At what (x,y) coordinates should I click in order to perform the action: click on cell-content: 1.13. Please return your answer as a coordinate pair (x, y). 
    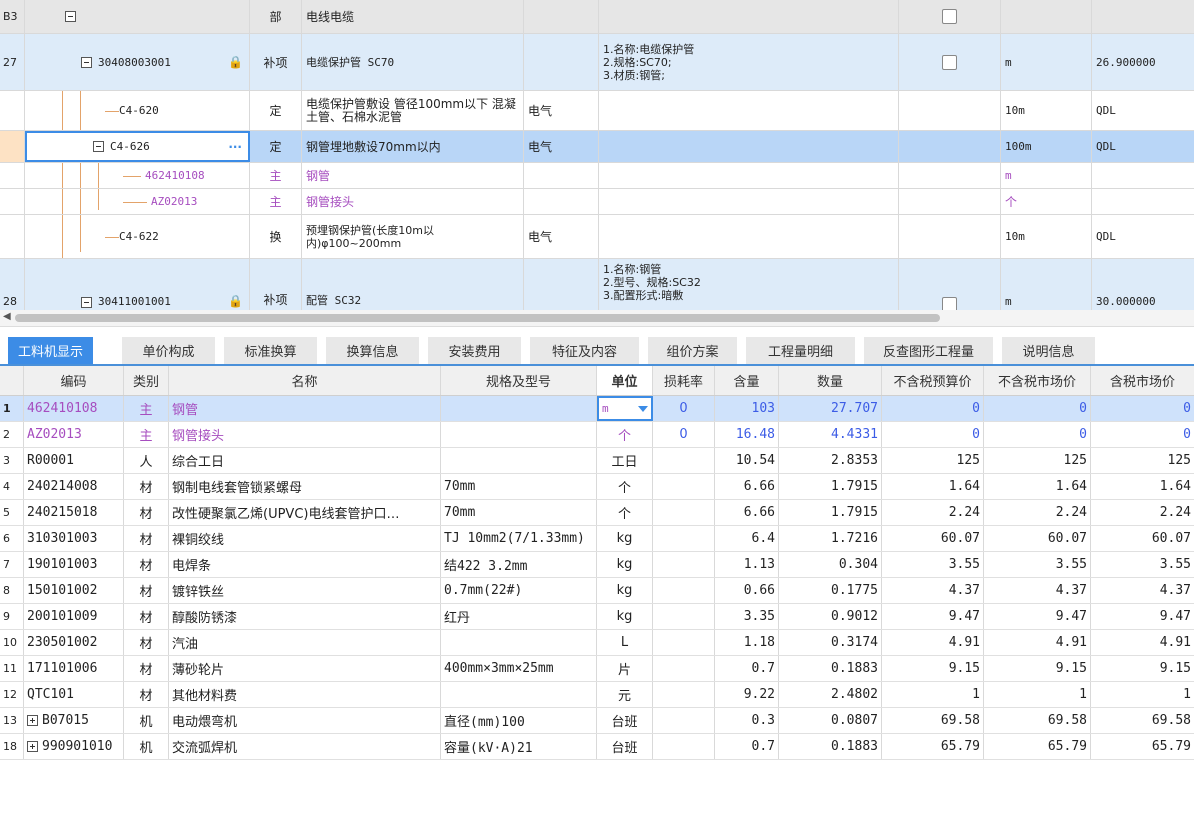
    Looking at the image, I should click on (747, 564).